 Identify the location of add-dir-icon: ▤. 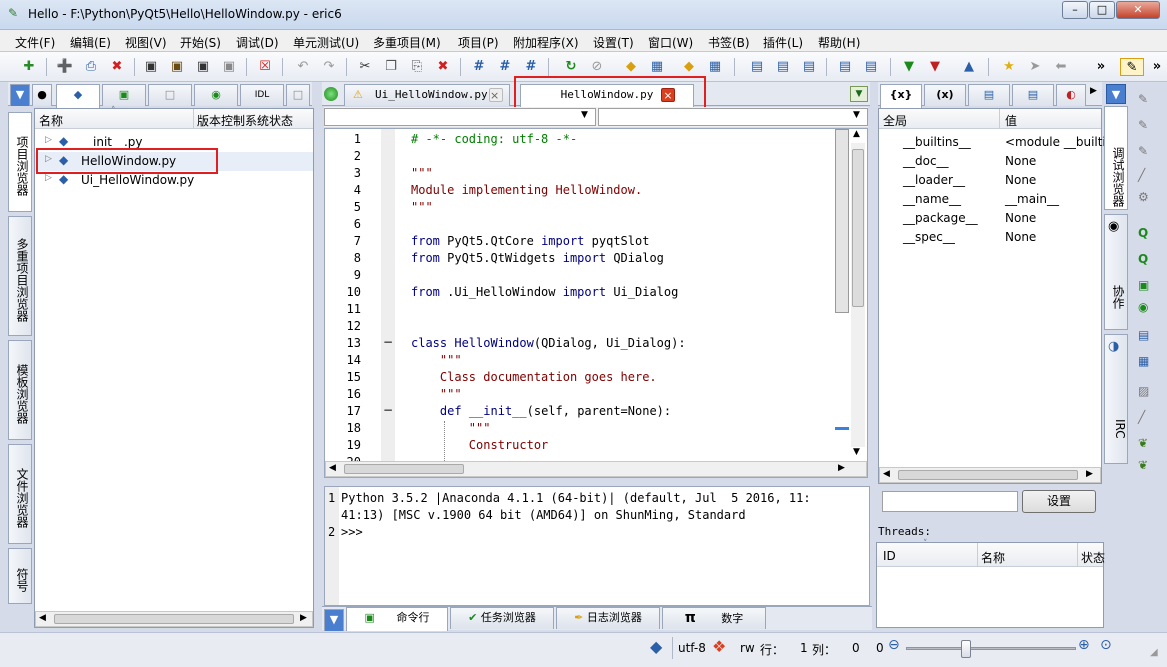
(783, 67).